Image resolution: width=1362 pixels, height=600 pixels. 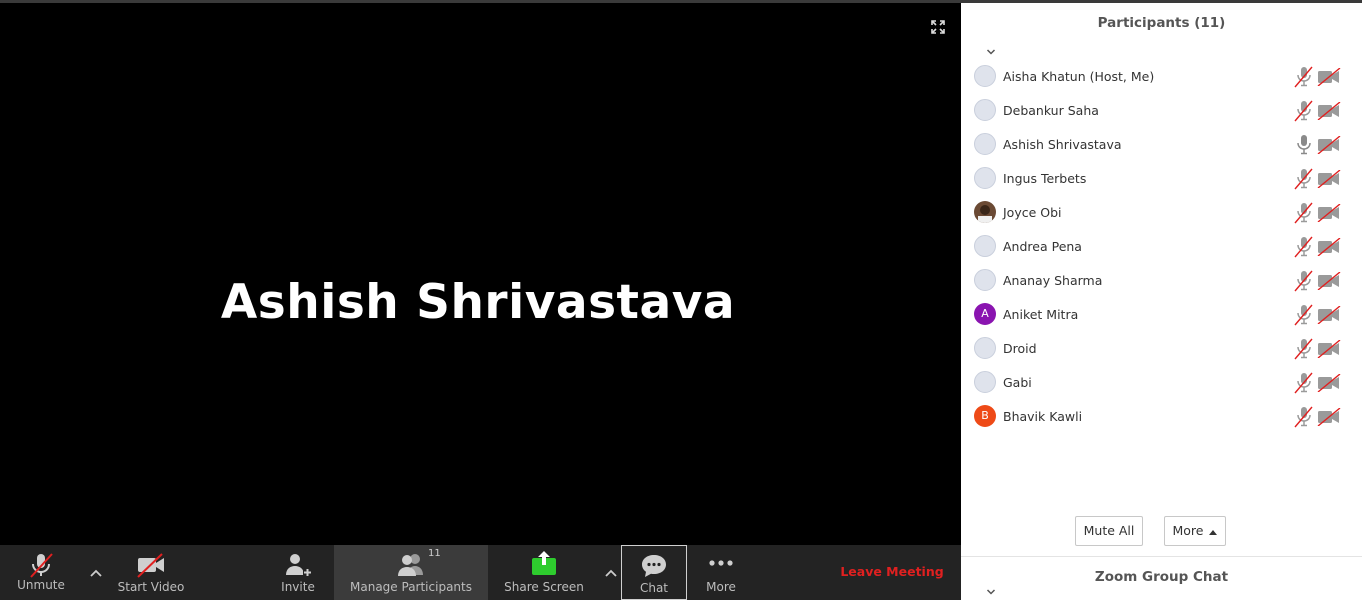 What do you see at coordinates (1109, 531) in the screenshot?
I see `mute-all-button: Mute All` at bounding box center [1109, 531].